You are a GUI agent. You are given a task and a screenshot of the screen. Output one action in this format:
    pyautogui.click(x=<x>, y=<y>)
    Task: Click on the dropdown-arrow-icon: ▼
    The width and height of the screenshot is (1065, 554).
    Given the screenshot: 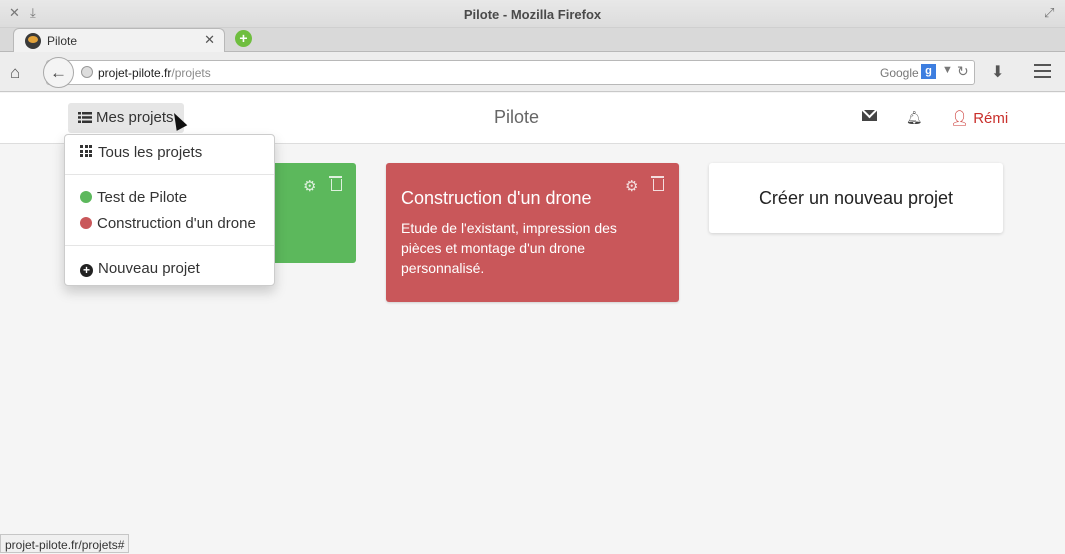 What is the action you would take?
    pyautogui.click(x=947, y=70)
    